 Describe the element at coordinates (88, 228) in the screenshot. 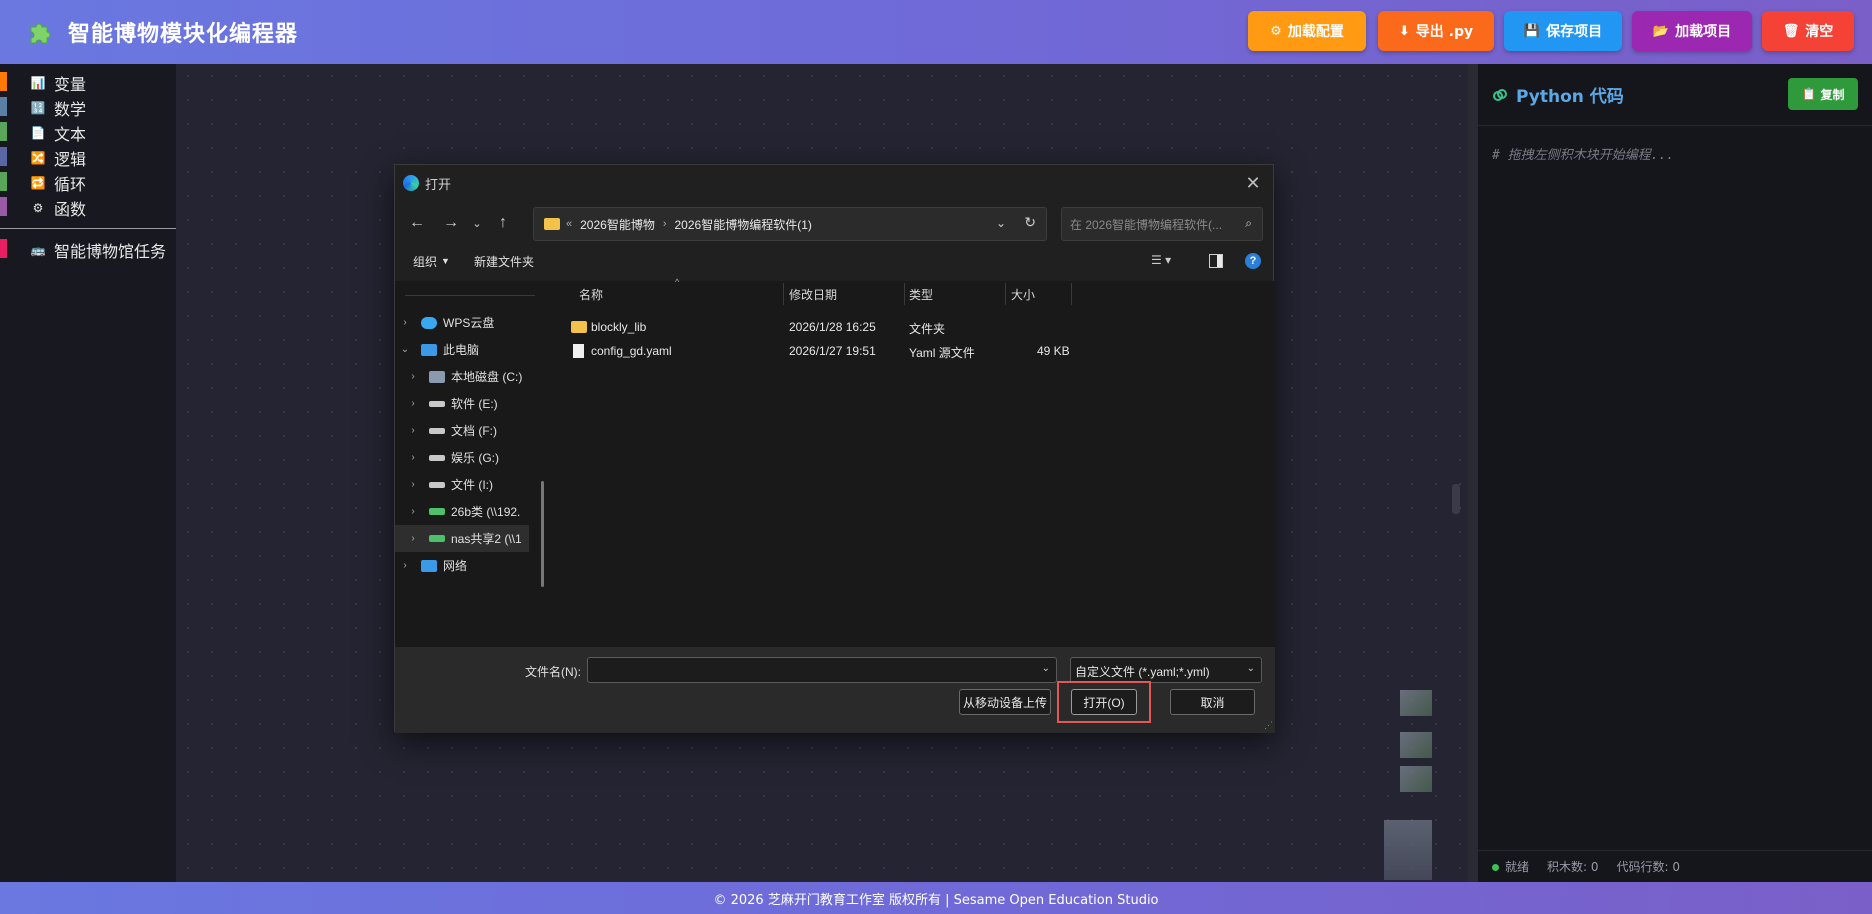

I see `toolbox-divider` at that location.